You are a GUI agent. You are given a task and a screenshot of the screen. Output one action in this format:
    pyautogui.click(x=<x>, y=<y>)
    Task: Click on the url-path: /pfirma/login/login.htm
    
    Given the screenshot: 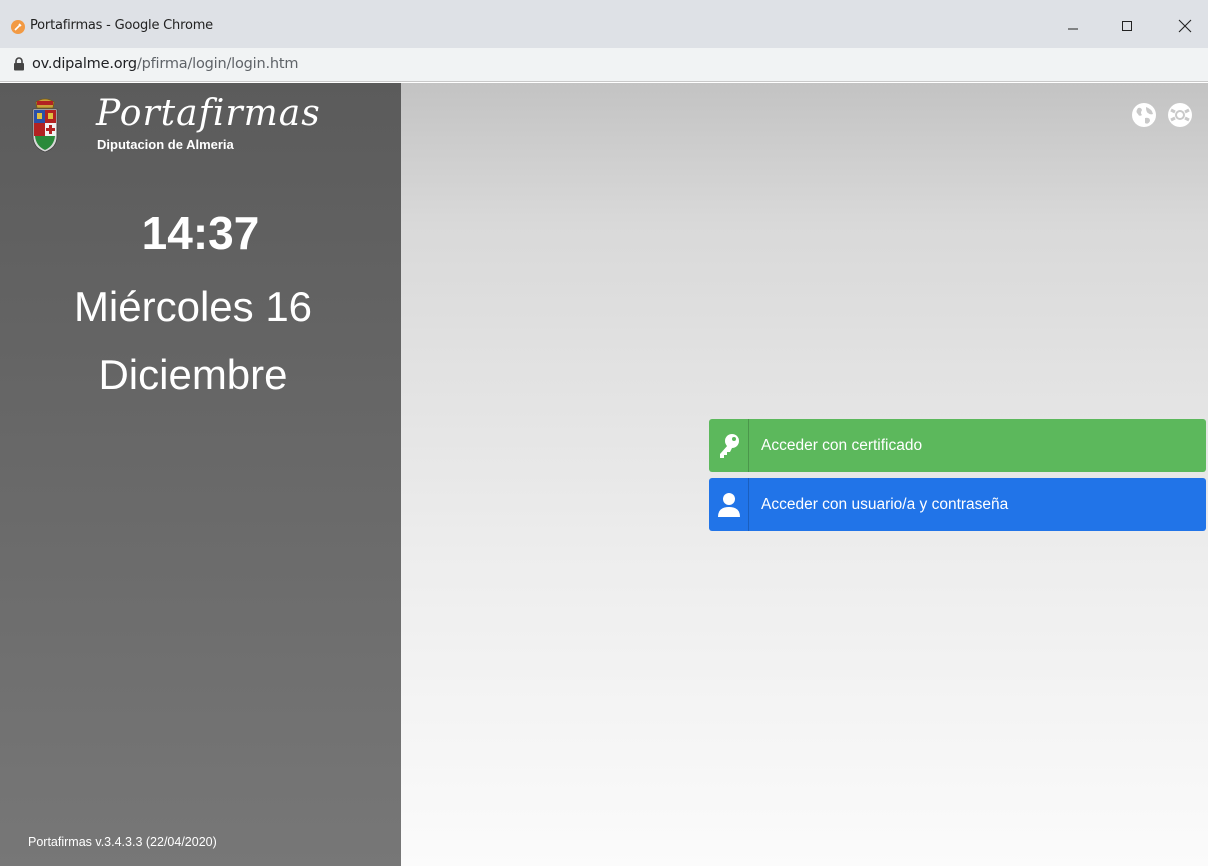 What is the action you would take?
    pyautogui.click(x=217, y=64)
    